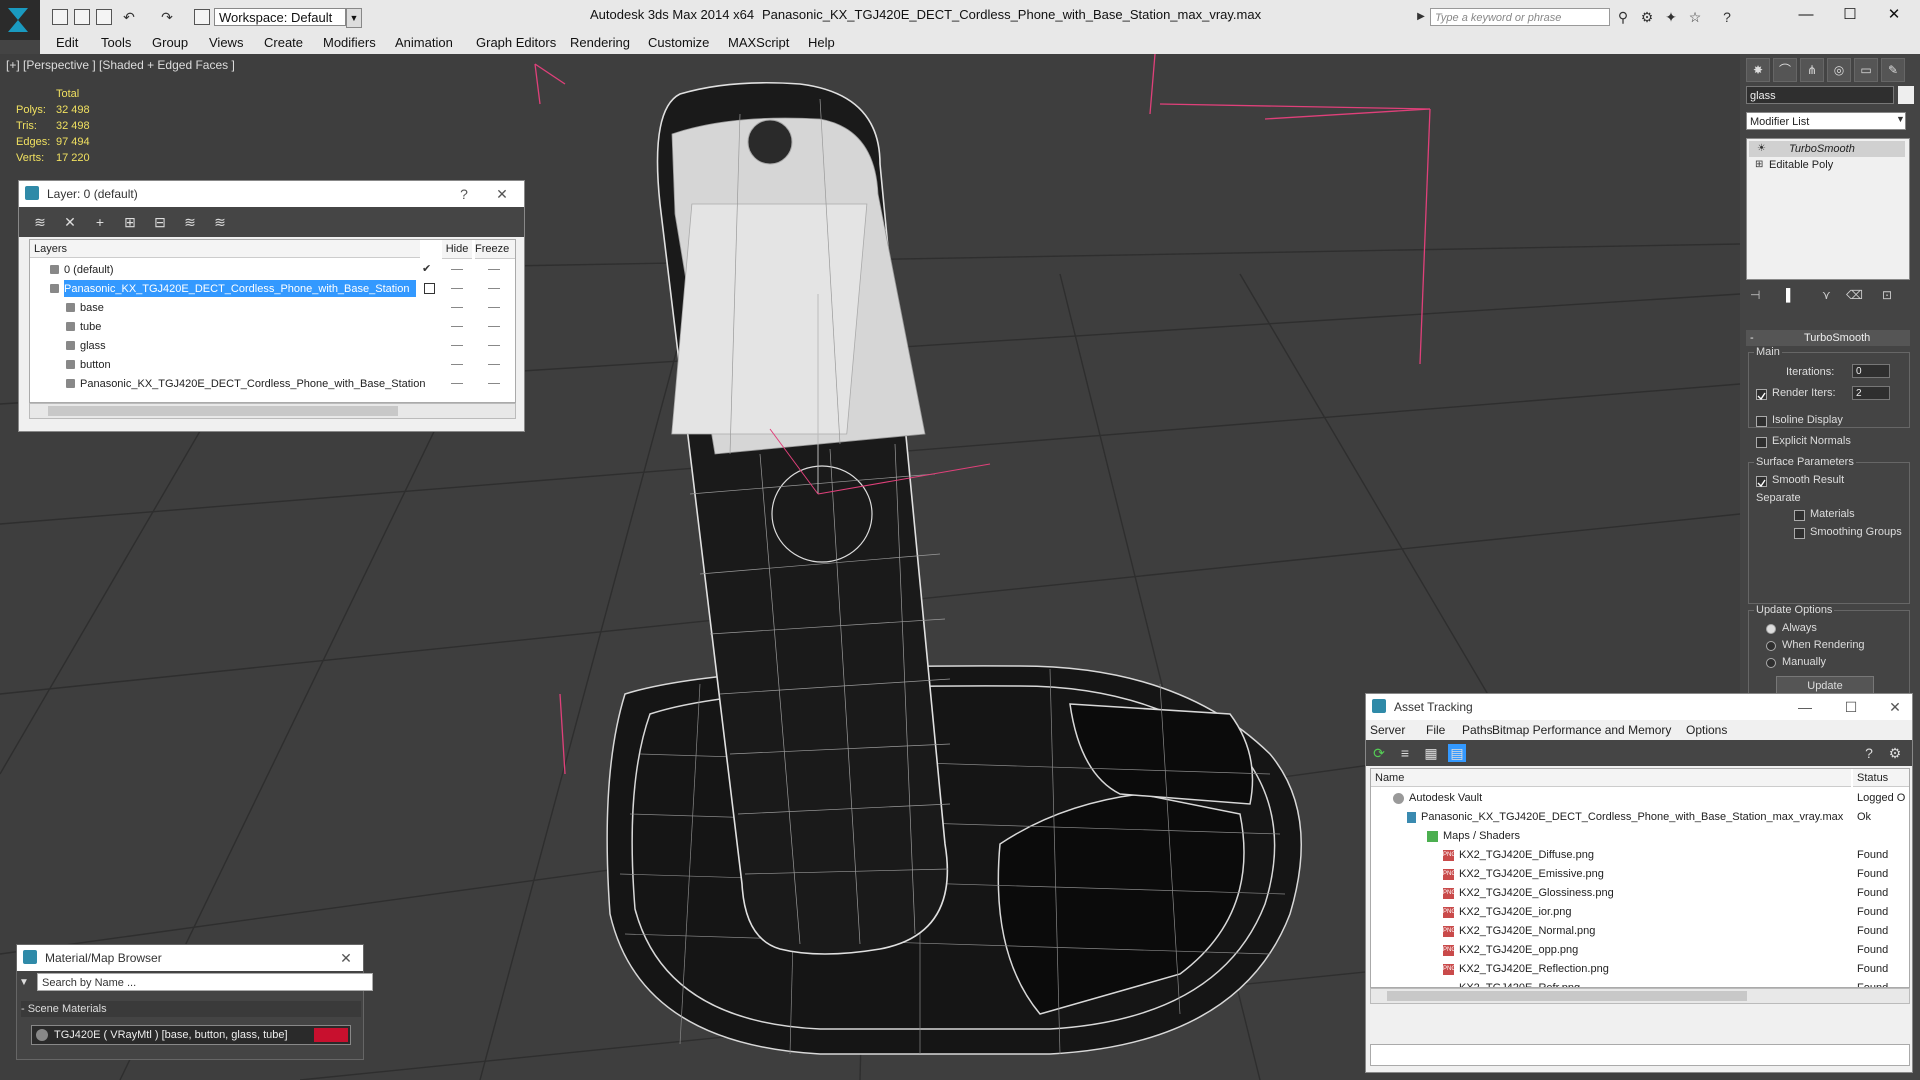 The width and height of the screenshot is (1920, 1080). I want to click on scene-materials-section: - Scene Materials, so click(191, 1009).